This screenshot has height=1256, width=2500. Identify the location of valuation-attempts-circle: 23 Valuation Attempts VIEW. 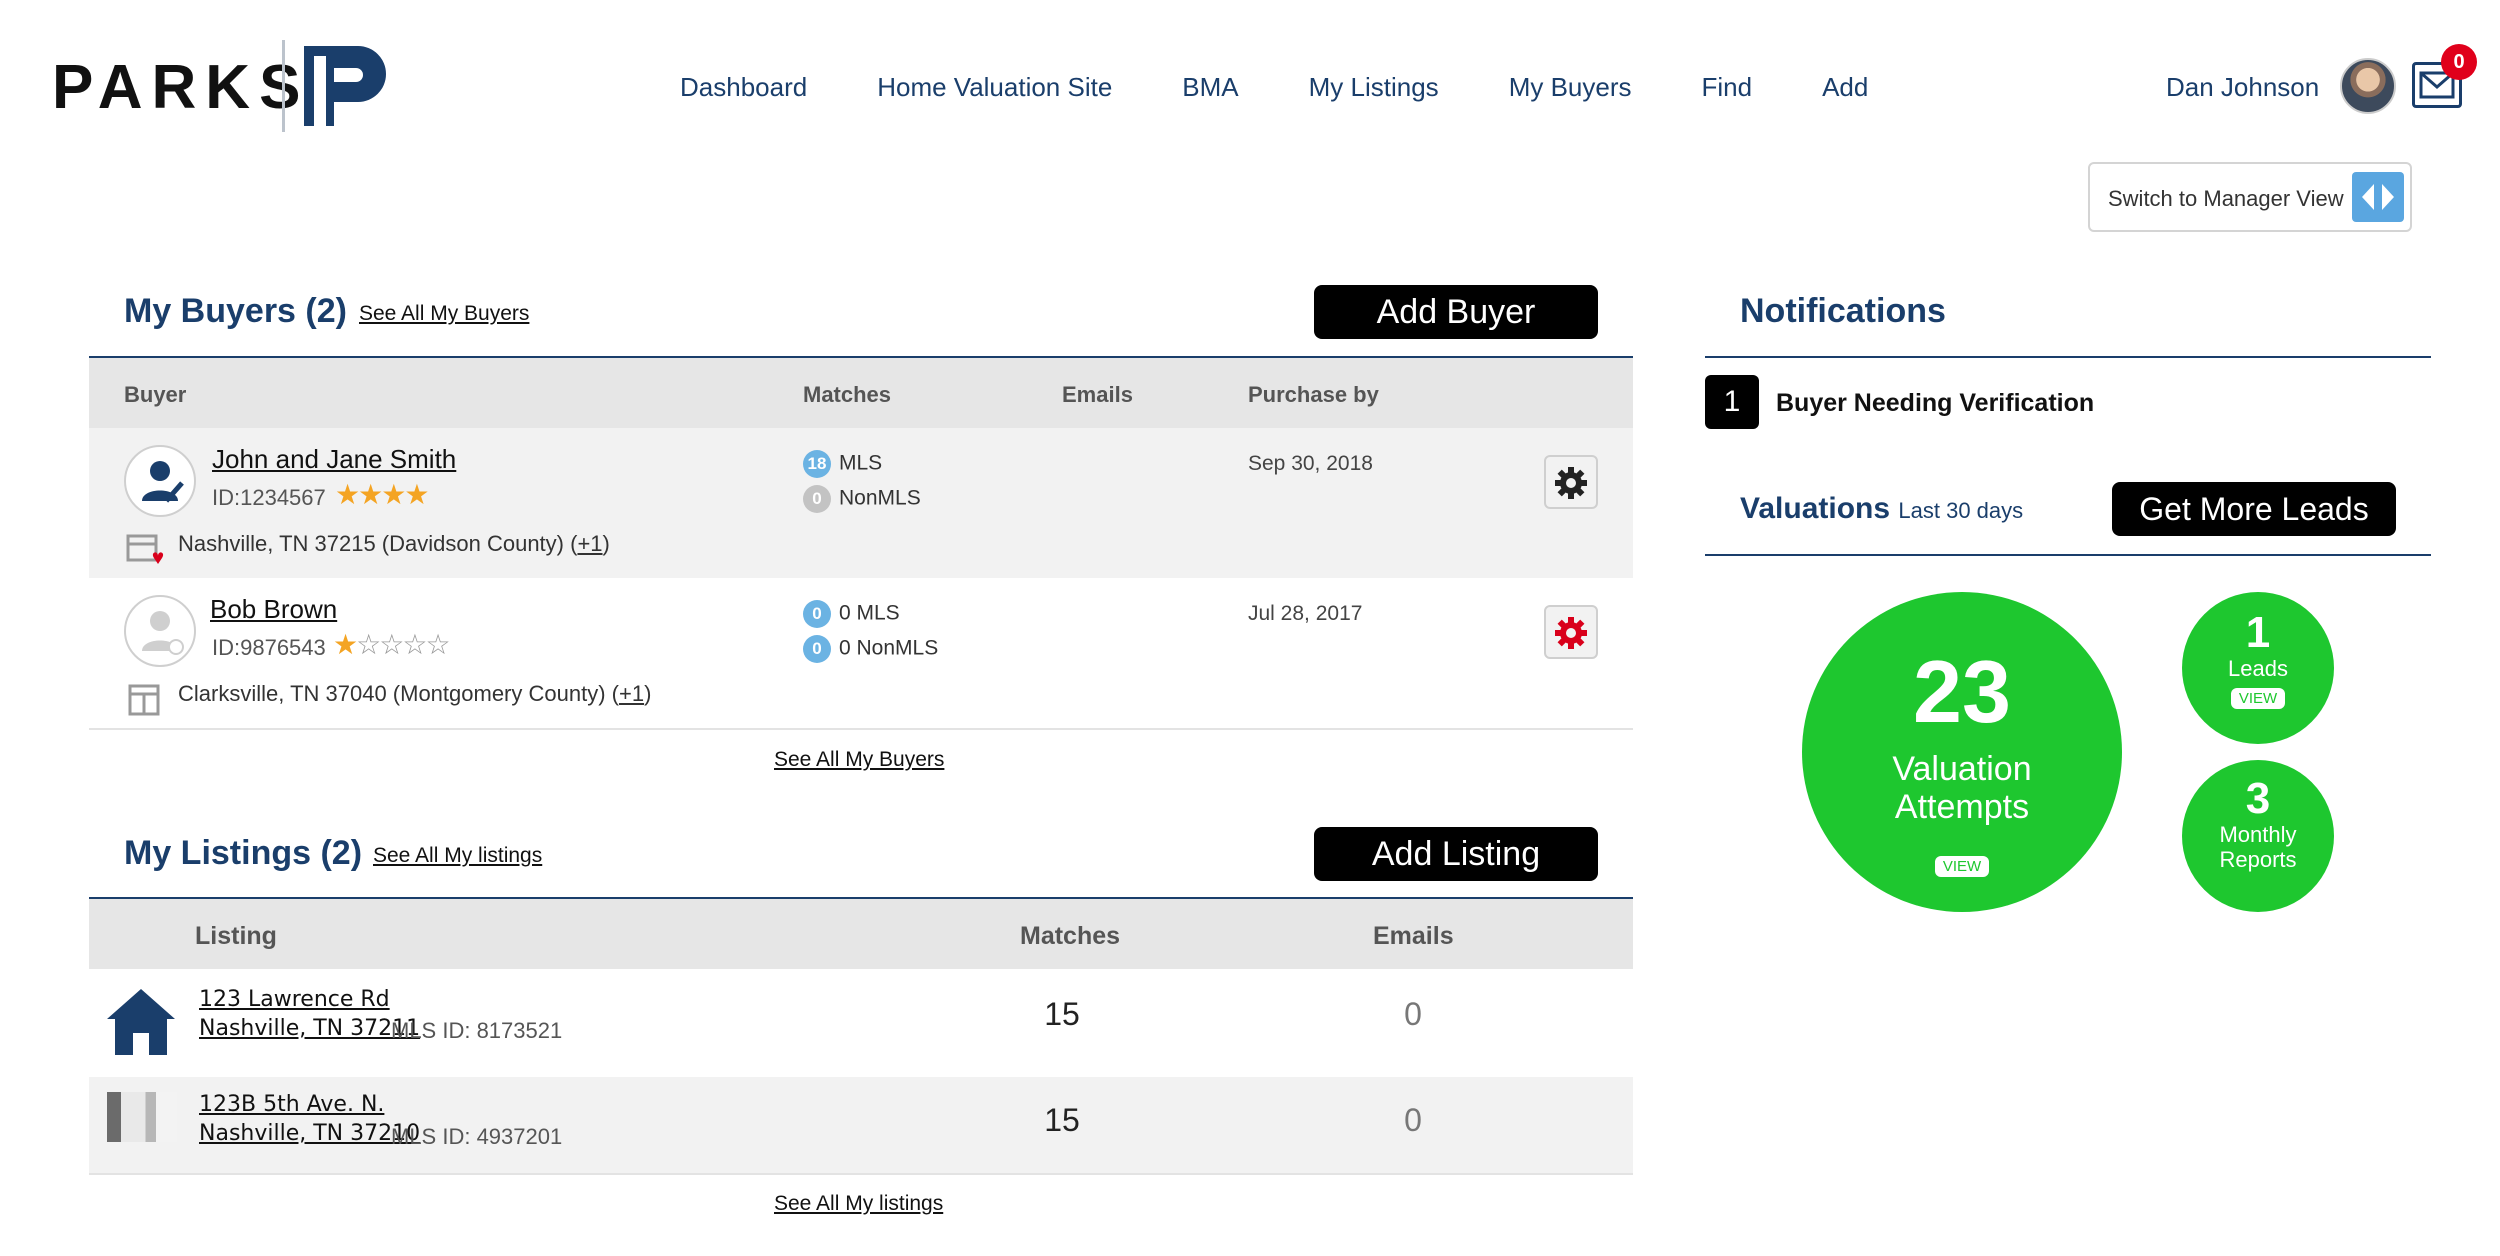
(1962, 752).